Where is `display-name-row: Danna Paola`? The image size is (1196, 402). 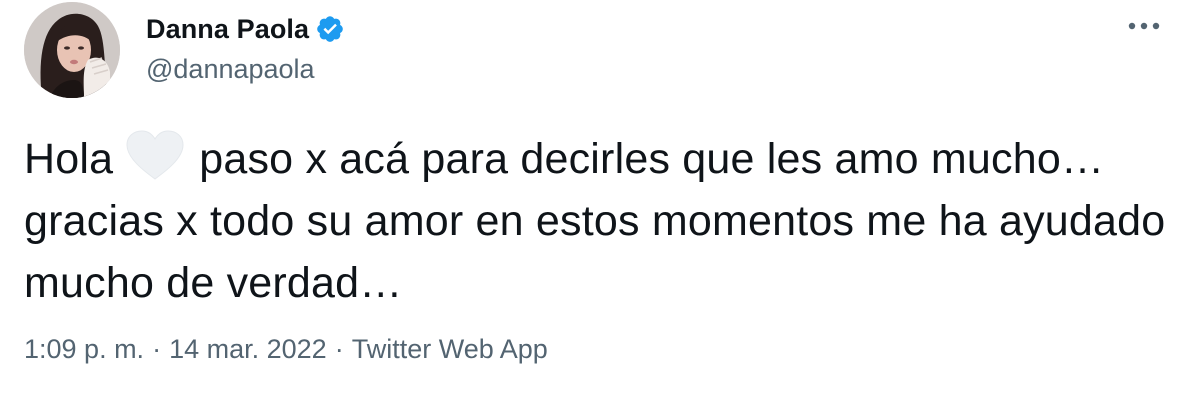
display-name-row: Danna Paola is located at coordinates (245, 29).